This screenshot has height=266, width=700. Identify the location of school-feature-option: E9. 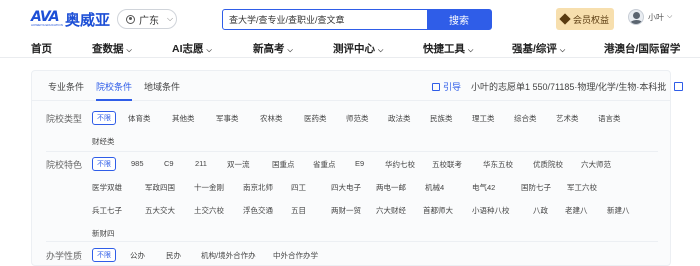
(359, 163).